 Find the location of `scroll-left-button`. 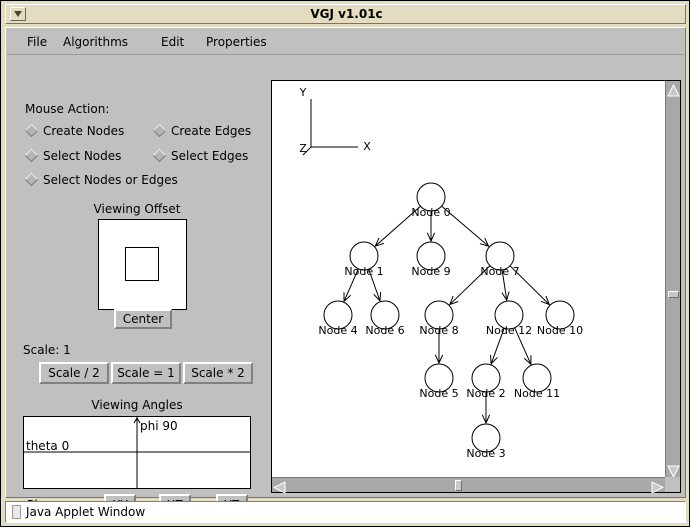

scroll-left-button is located at coordinates (279, 486).